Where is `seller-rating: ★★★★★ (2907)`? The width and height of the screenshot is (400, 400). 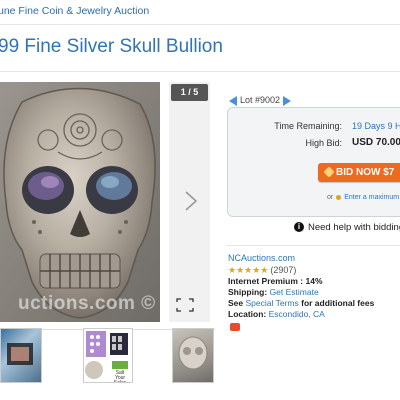
seller-rating: ★★★★★ (2907) is located at coordinates (262, 270).